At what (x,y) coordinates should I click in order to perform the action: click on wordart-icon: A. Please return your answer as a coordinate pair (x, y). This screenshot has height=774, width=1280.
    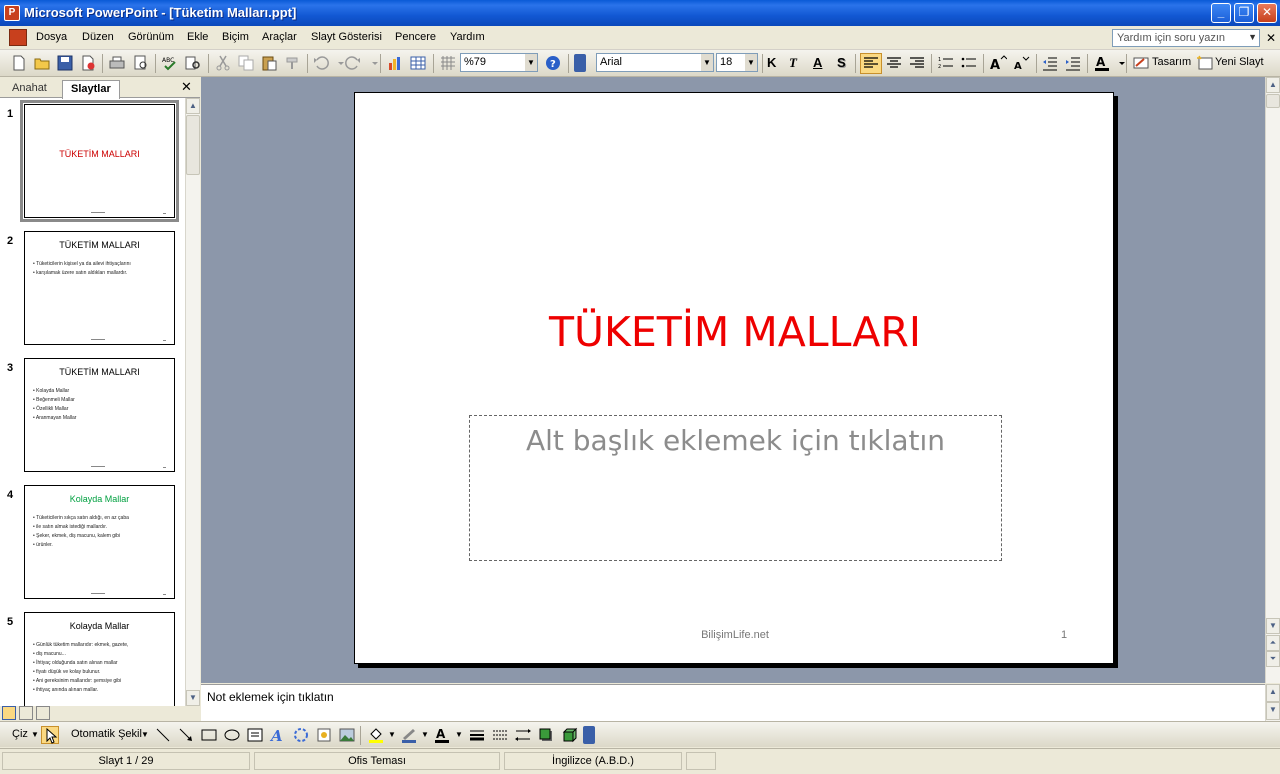
    Looking at the image, I should click on (278, 735).